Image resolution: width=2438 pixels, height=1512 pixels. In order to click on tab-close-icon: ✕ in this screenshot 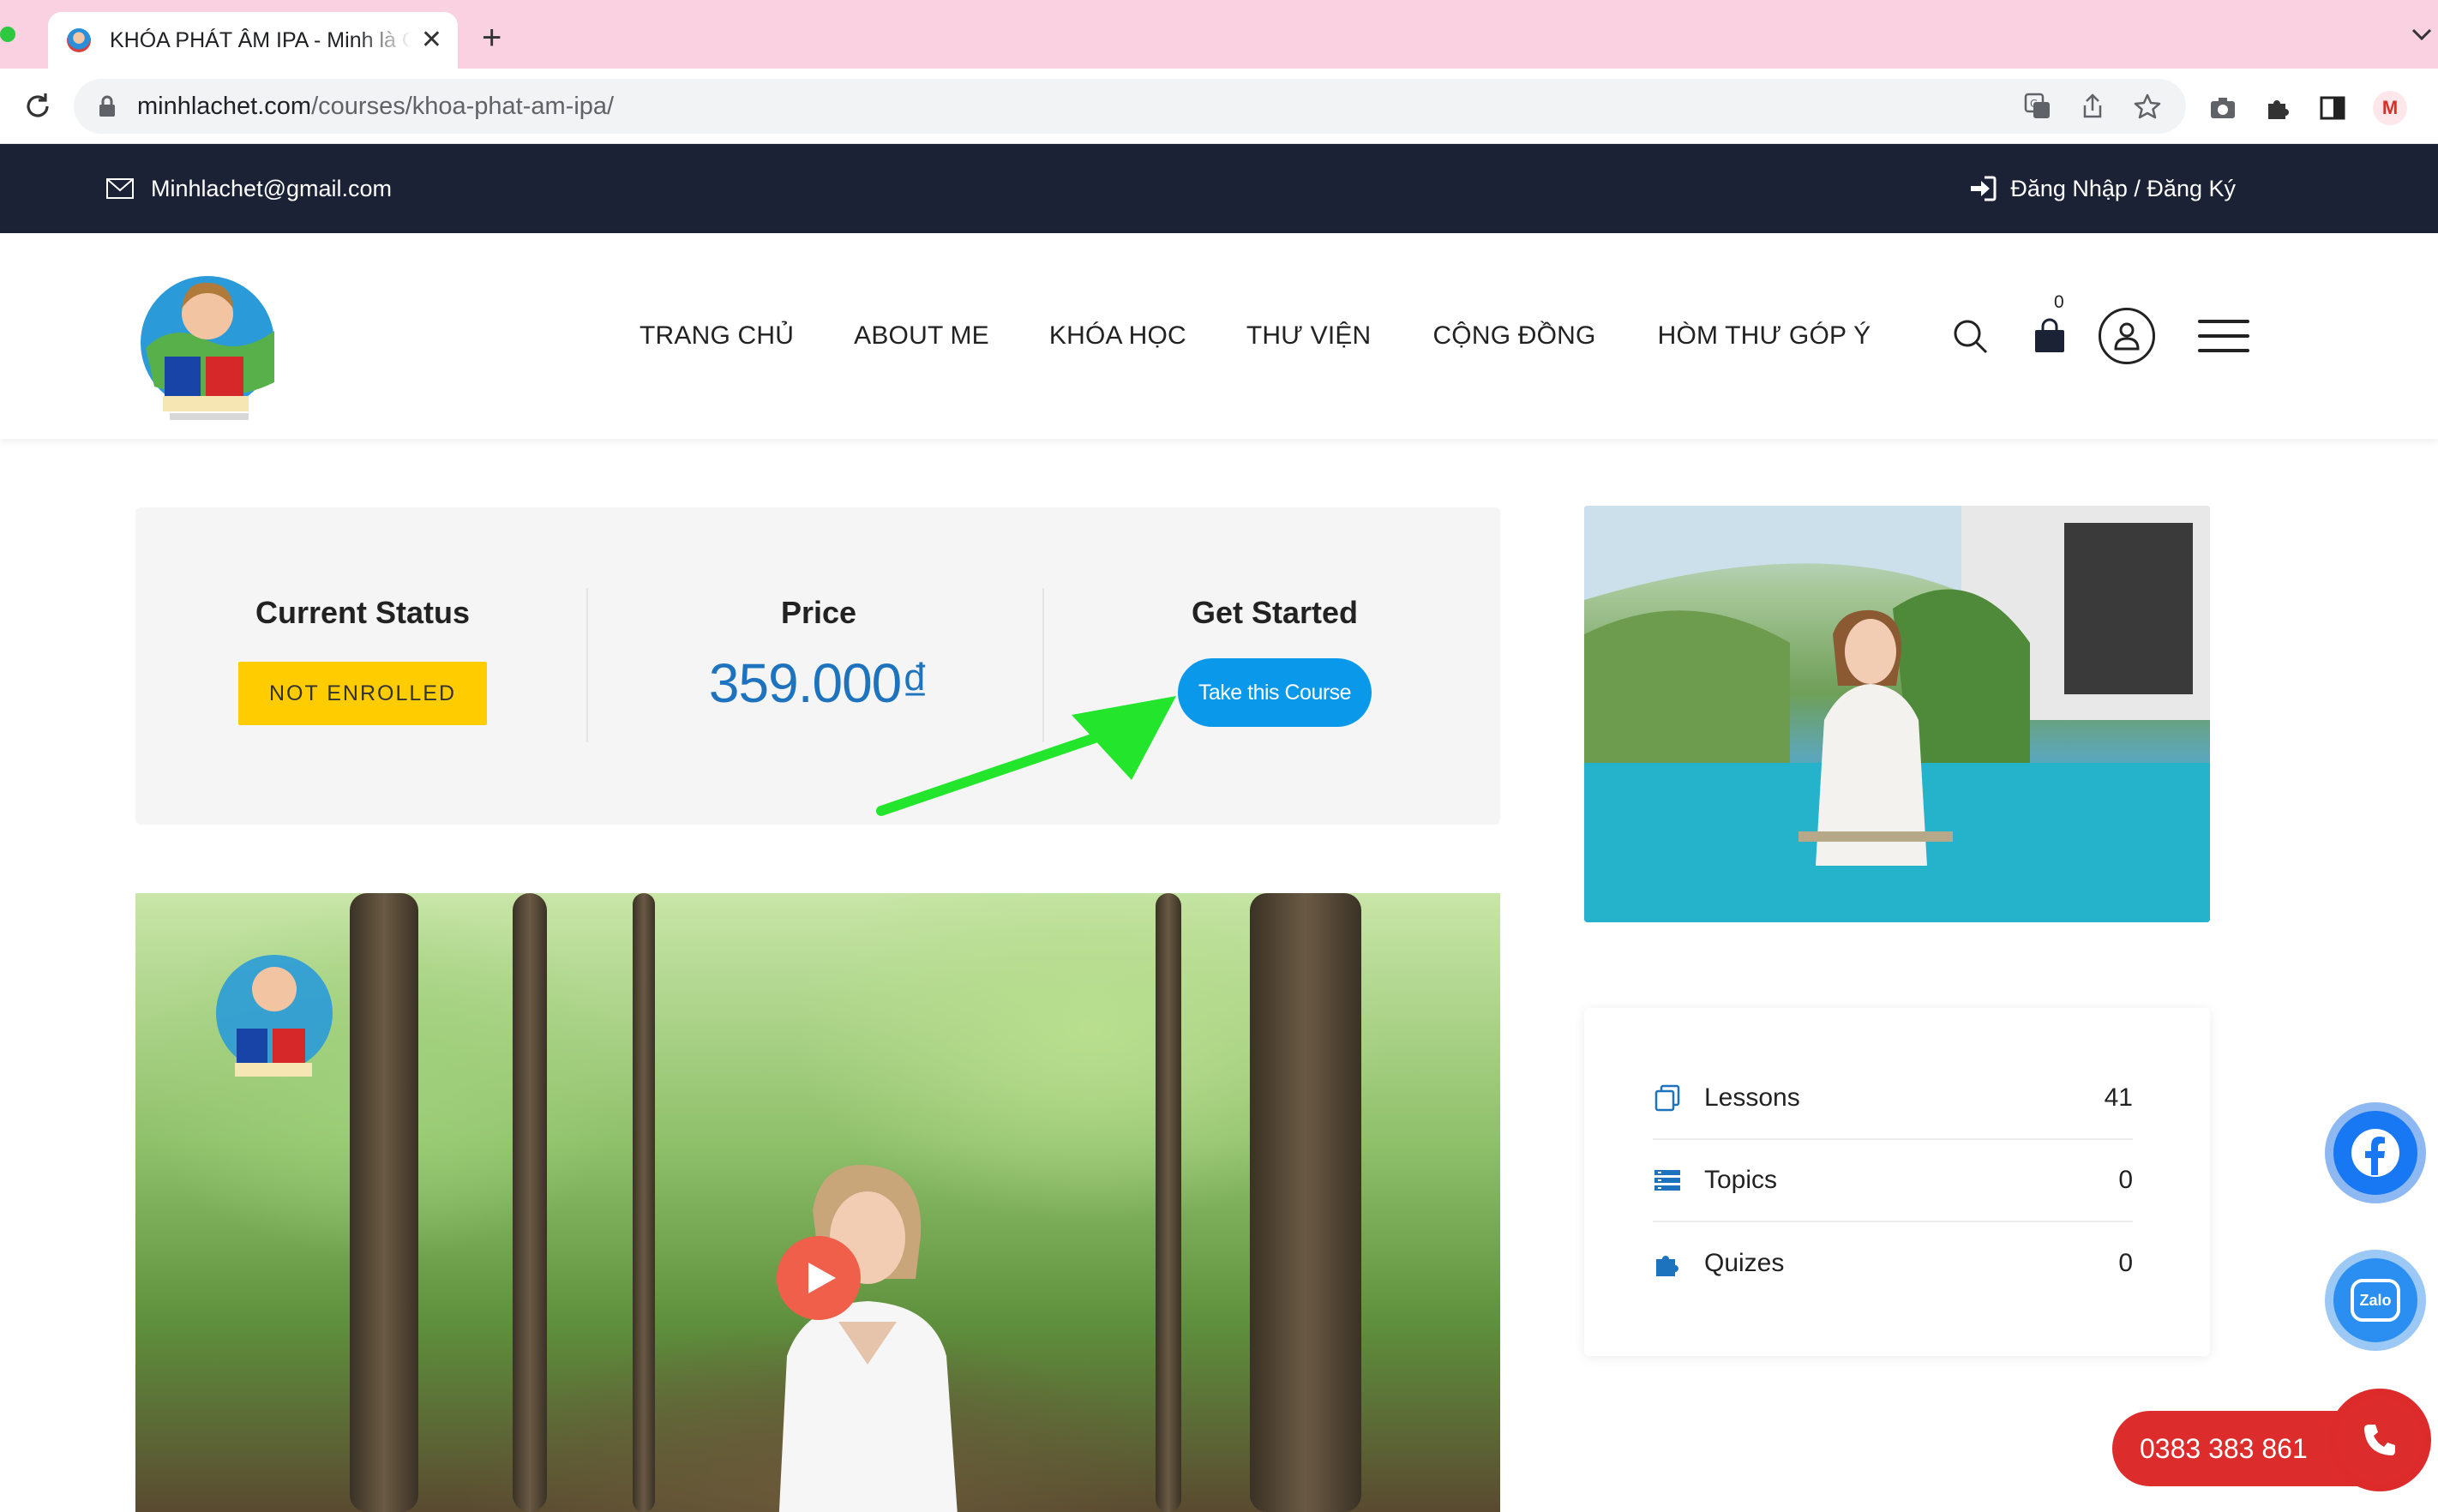, I will do `click(431, 40)`.